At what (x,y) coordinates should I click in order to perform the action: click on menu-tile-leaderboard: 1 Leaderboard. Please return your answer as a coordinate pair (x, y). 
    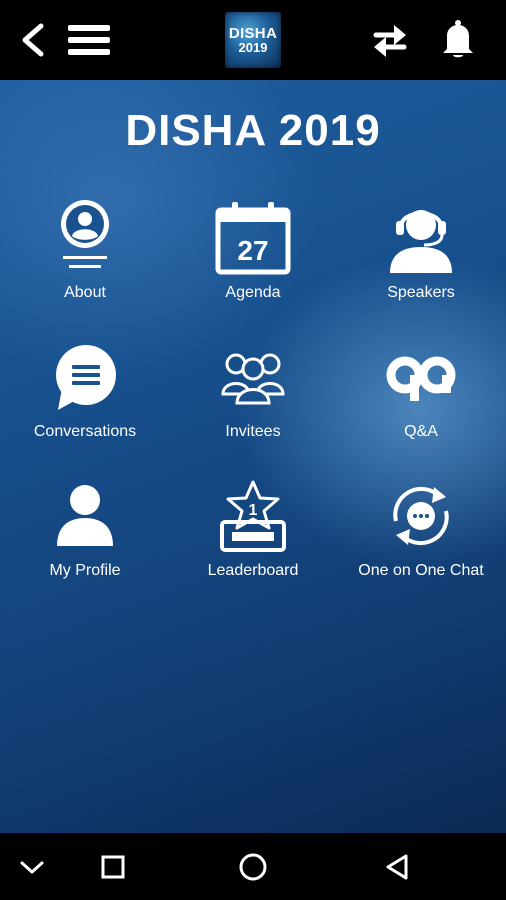
    Looking at the image, I should click on (253, 536).